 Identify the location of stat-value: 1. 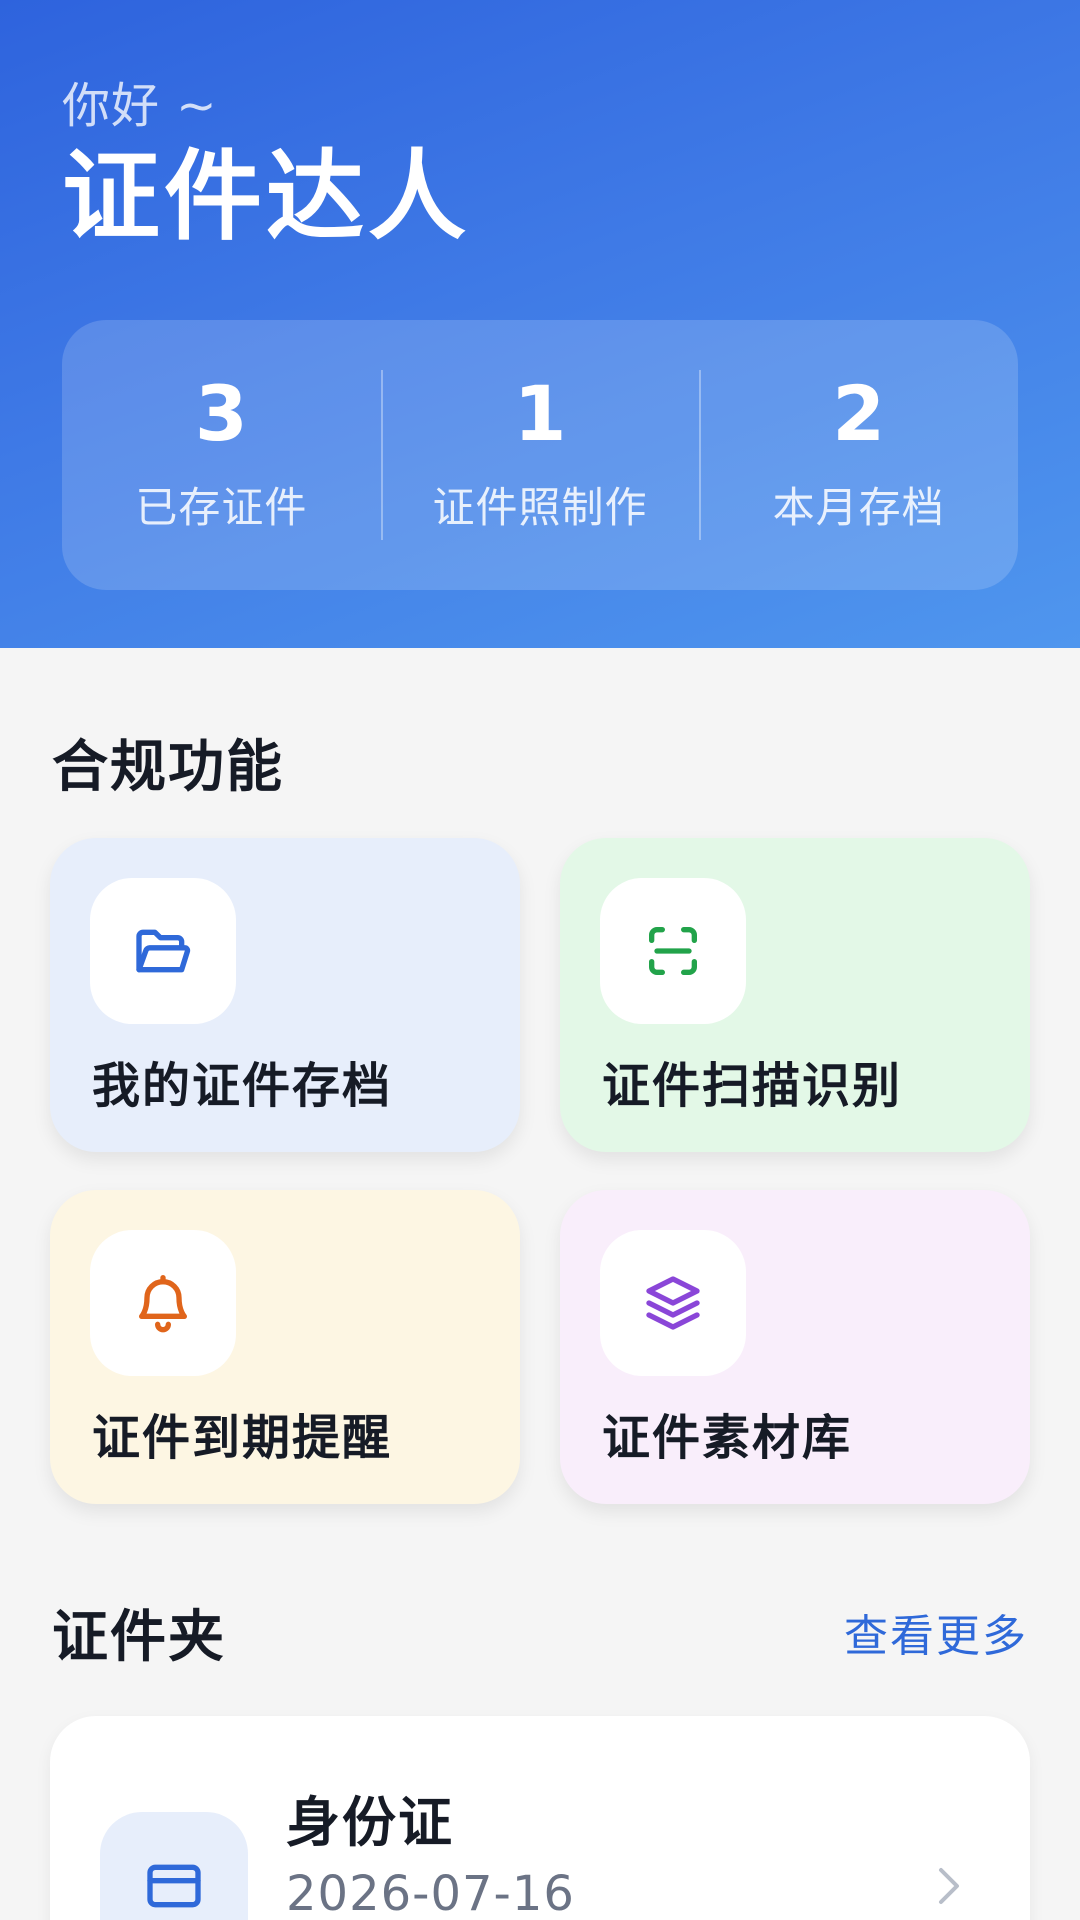
(540, 413).